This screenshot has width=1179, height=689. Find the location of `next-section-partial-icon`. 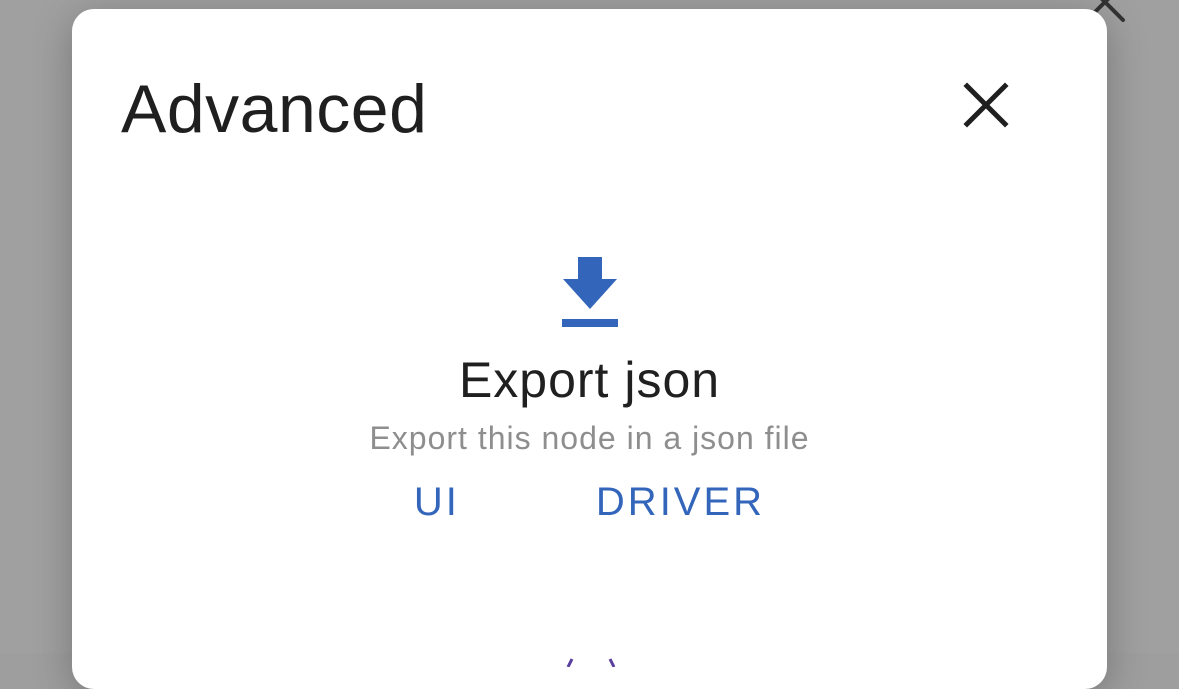

next-section-partial-icon is located at coordinates (592, 657).